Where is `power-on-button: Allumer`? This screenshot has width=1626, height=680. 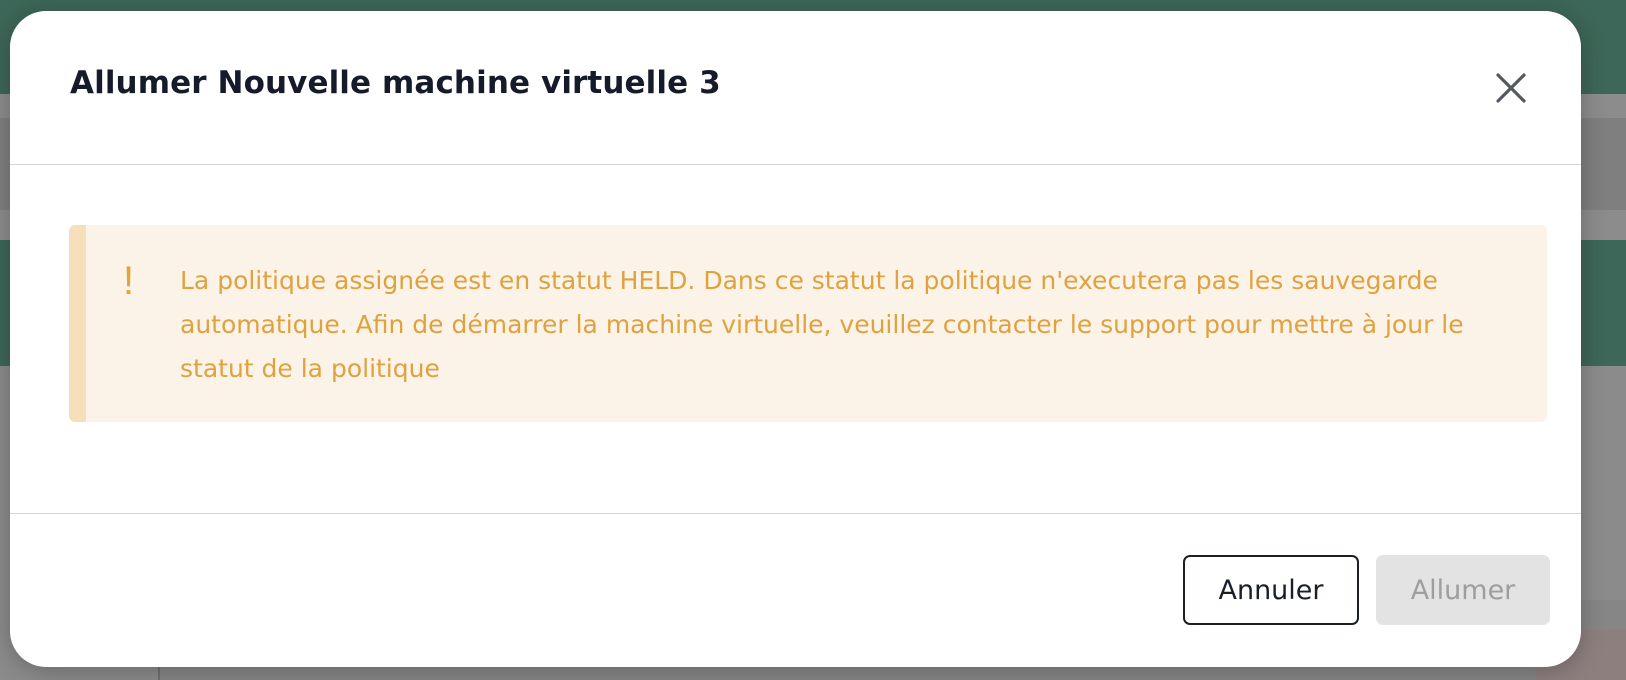
power-on-button: Allumer is located at coordinates (1463, 590).